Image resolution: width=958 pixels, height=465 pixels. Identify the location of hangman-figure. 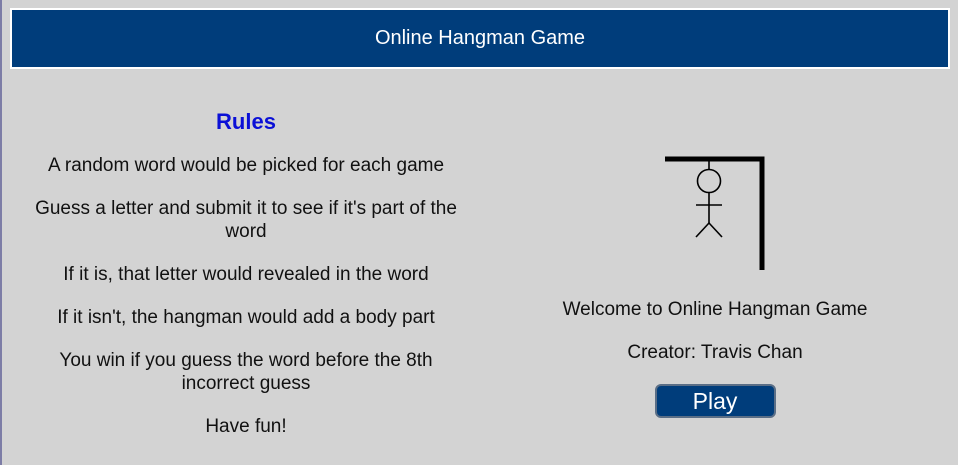
(709, 198).